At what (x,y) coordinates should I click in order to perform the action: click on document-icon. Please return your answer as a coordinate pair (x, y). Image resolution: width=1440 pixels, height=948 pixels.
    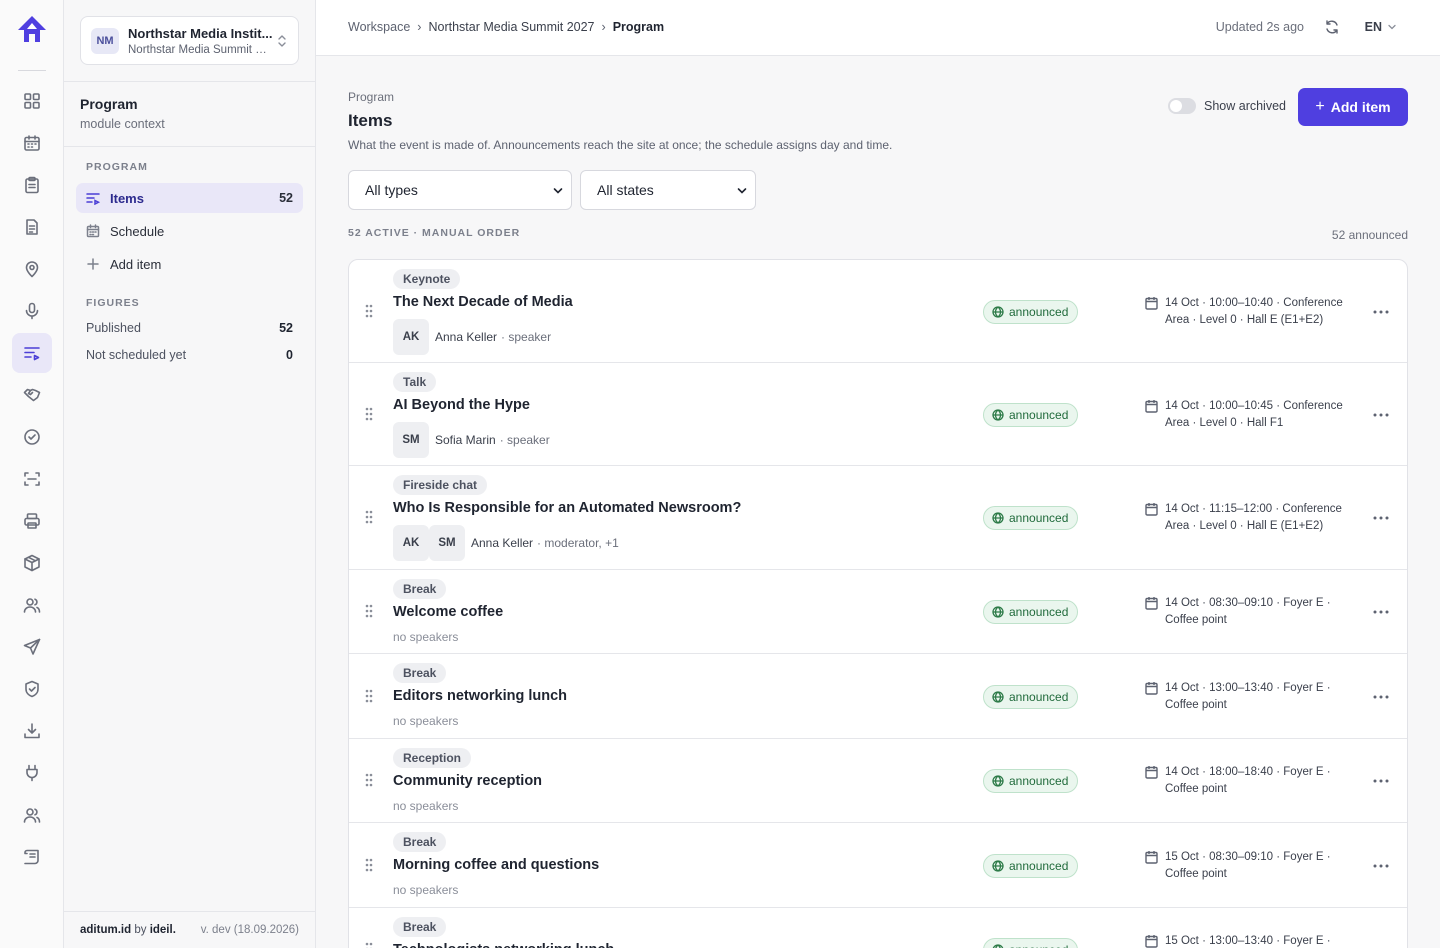
    Looking at the image, I should click on (32, 227).